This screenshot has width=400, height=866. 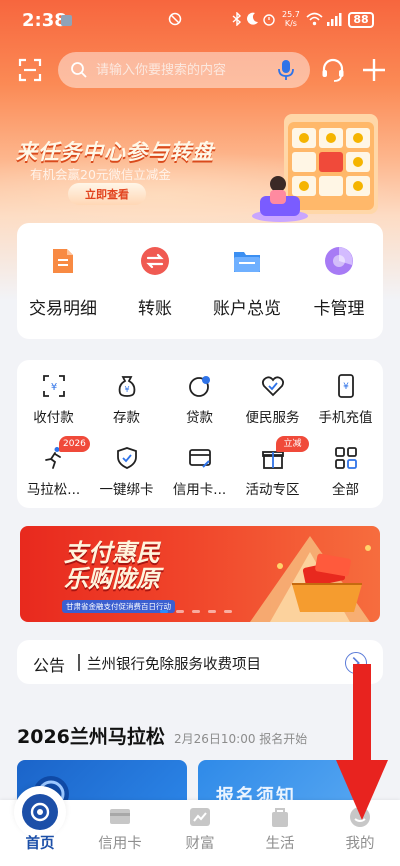 I want to click on credit-card-tab-icon, so click(x=120, y=816).